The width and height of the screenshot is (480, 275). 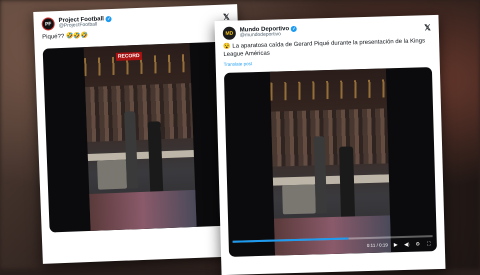 I want to click on play-icon: ▶, so click(x=396, y=245).